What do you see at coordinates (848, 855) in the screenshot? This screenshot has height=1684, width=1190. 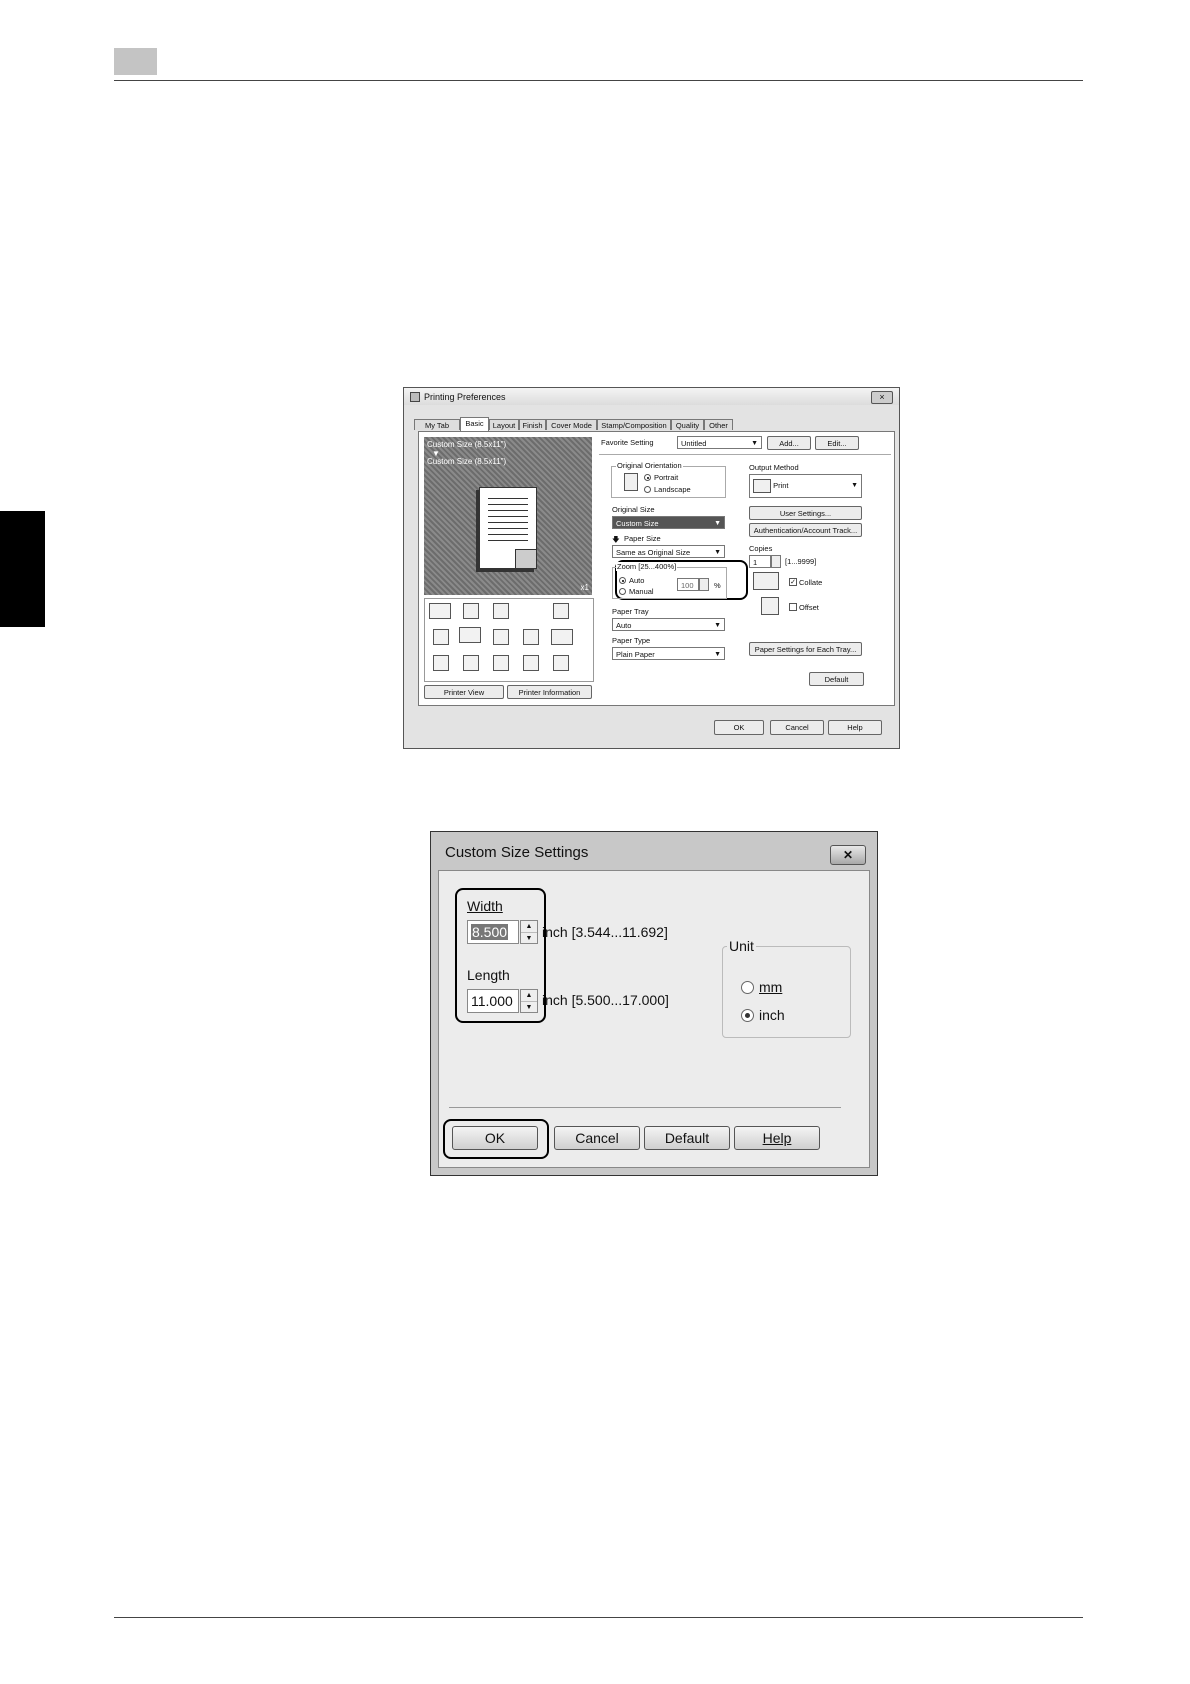 I see `close-button: ✕` at bounding box center [848, 855].